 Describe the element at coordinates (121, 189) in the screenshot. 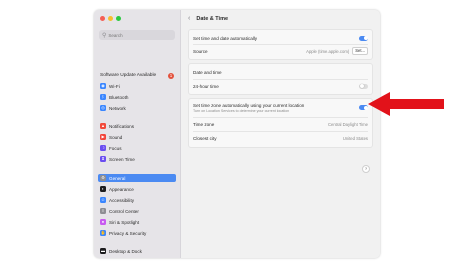

I see `sidebar-item-label: Appearance` at that location.